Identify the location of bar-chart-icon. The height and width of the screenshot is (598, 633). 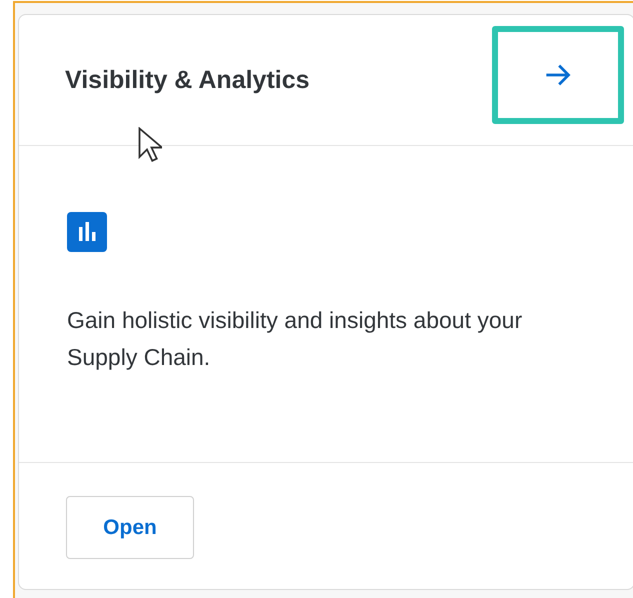
(87, 232).